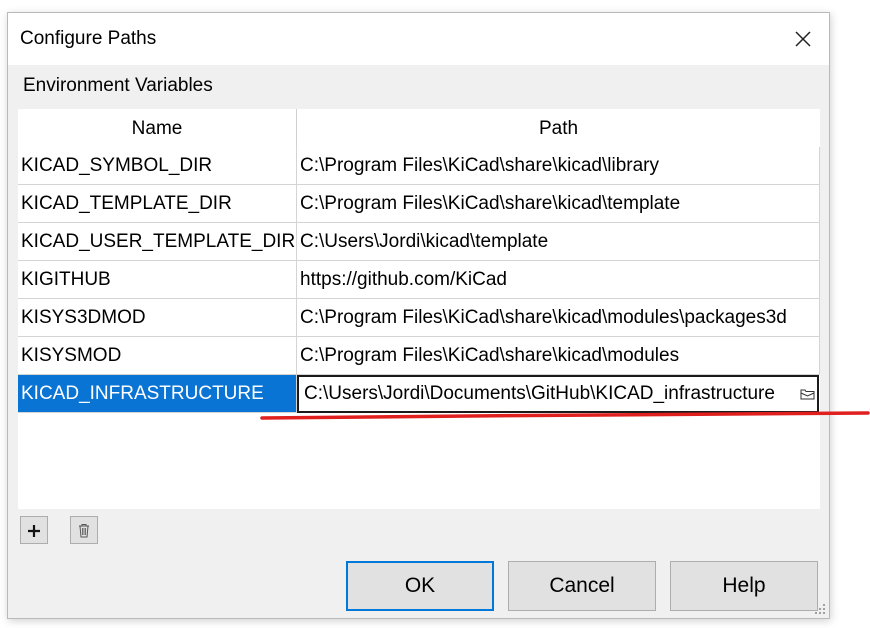 Image resolution: width=870 pixels, height=628 pixels. I want to click on title-bar: Configure Paths, so click(418, 39).